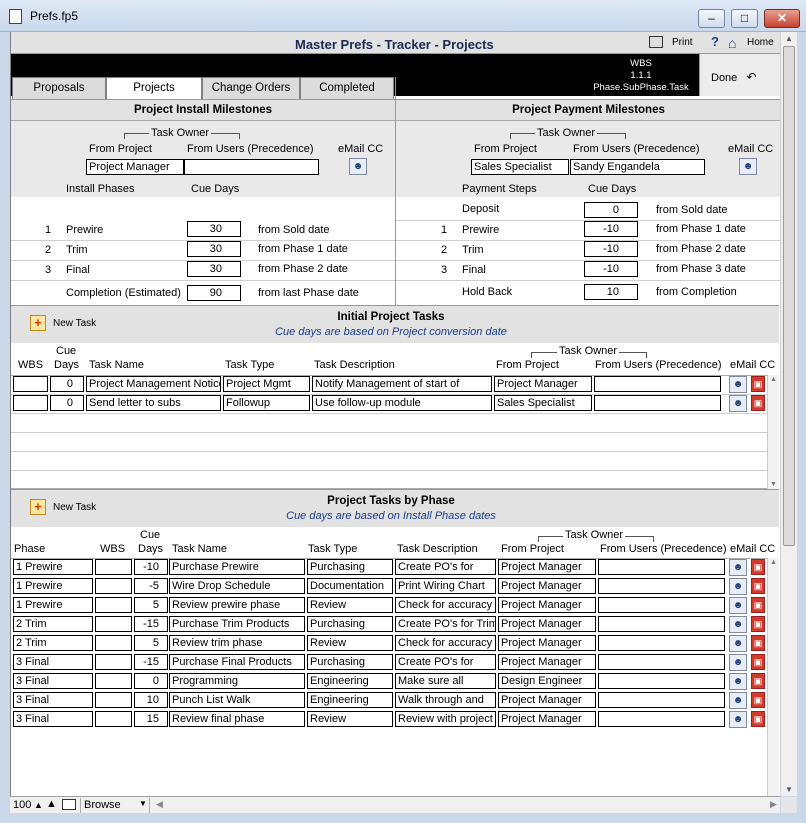 Image resolution: width=806 pixels, height=823 pixels. I want to click on done-button: Done ↶, so click(743, 78).